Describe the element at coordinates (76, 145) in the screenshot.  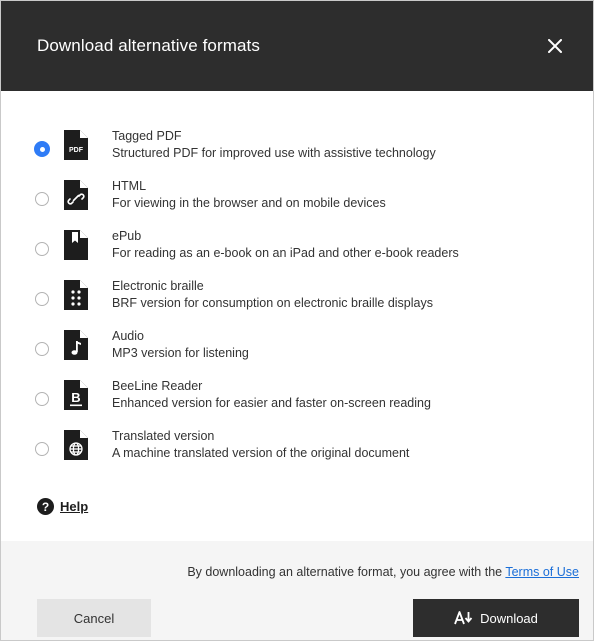
I see `pdf-file-icon: PDF` at that location.